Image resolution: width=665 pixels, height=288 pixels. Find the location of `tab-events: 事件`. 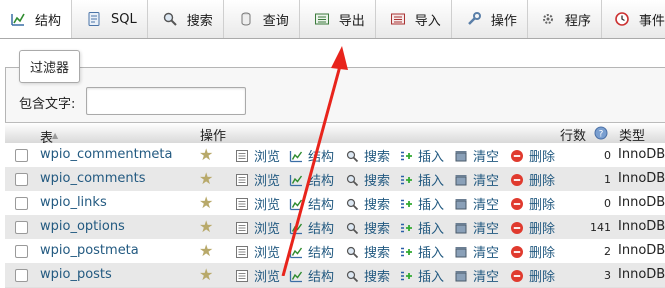

tab-events: 事件 is located at coordinates (633, 19).